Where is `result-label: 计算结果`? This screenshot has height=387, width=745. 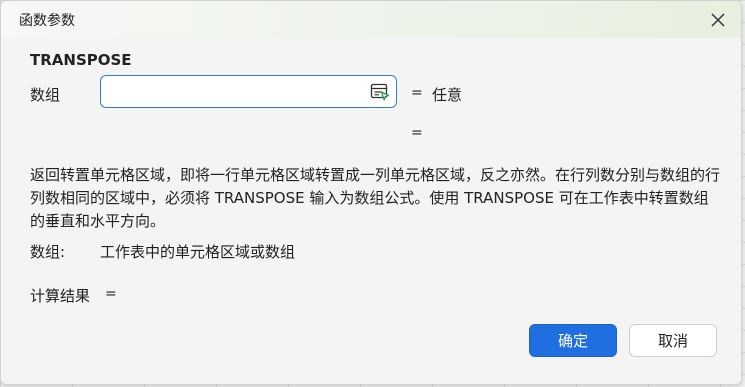
result-label: 计算结果 is located at coordinates (60, 296).